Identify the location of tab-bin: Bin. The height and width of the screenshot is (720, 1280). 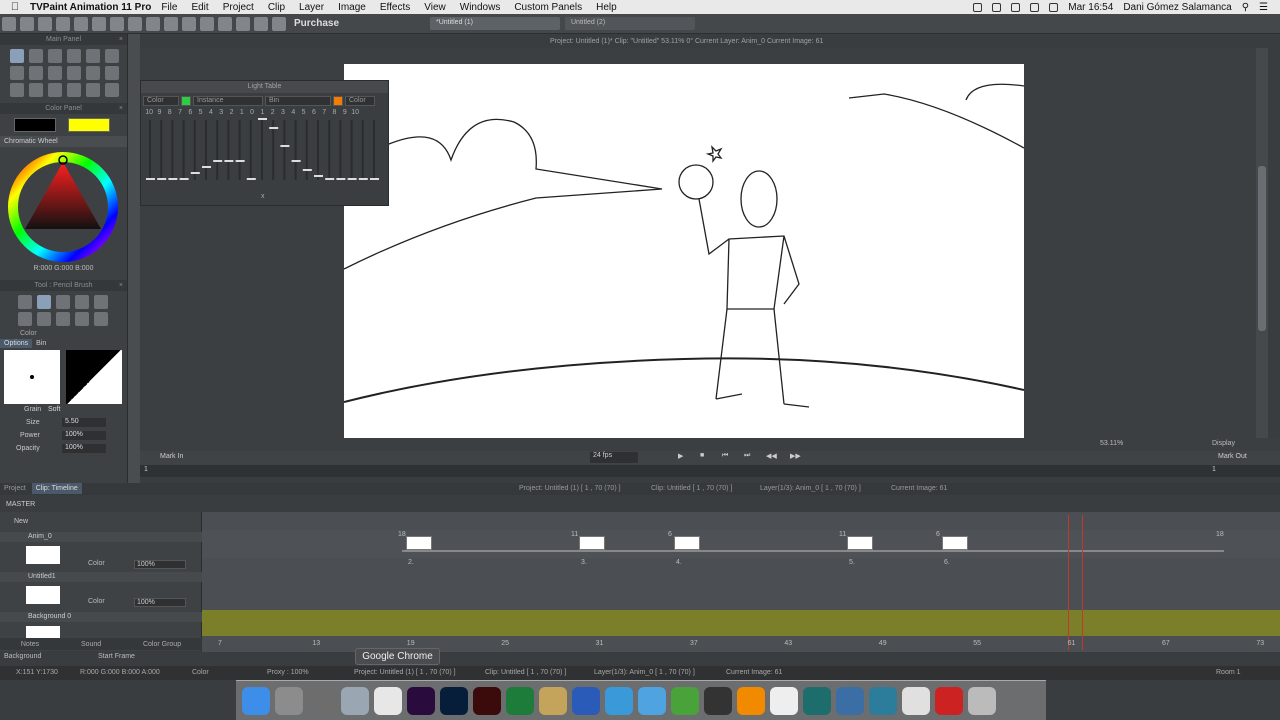
(41, 343).